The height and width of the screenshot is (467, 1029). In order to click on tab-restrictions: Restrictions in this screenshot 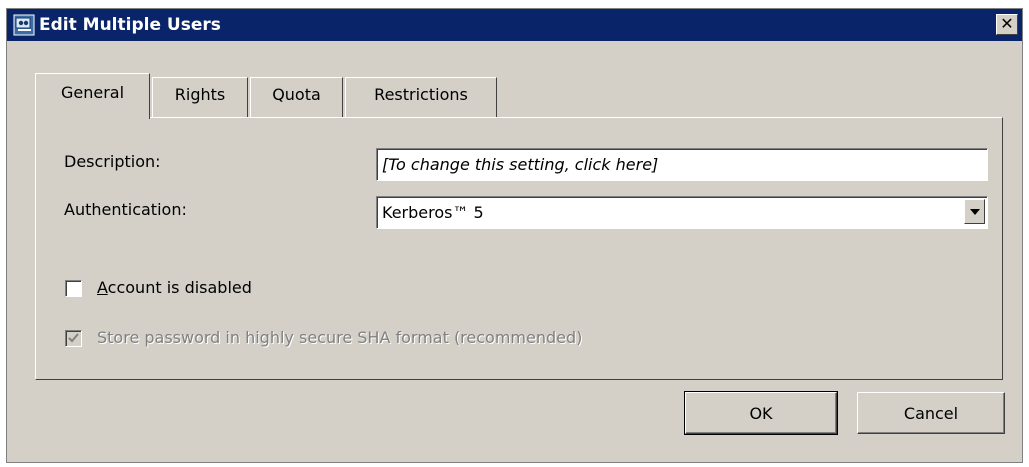, I will do `click(421, 97)`.